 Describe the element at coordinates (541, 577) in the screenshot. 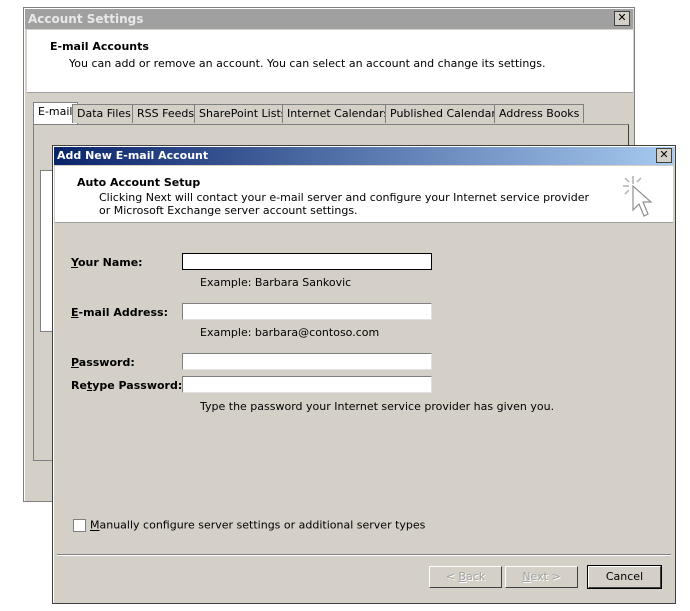

I see `next-button: Next >` at that location.